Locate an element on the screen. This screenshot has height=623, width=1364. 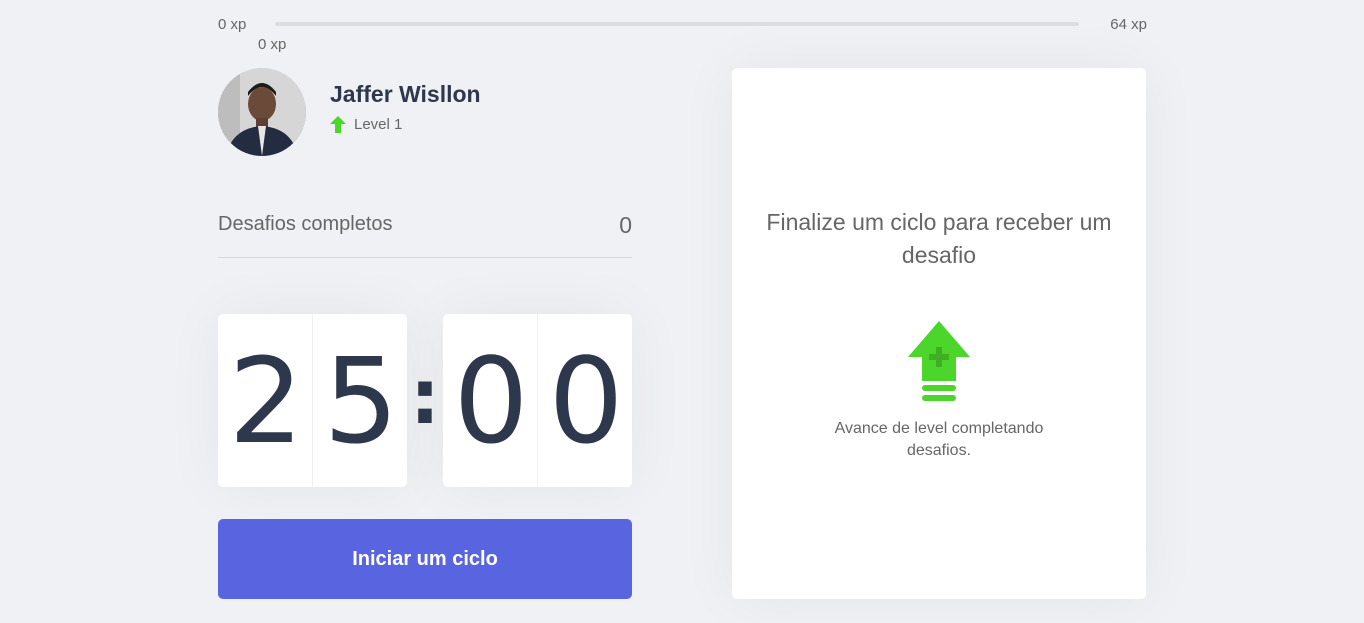
xp-track is located at coordinates (677, 24).